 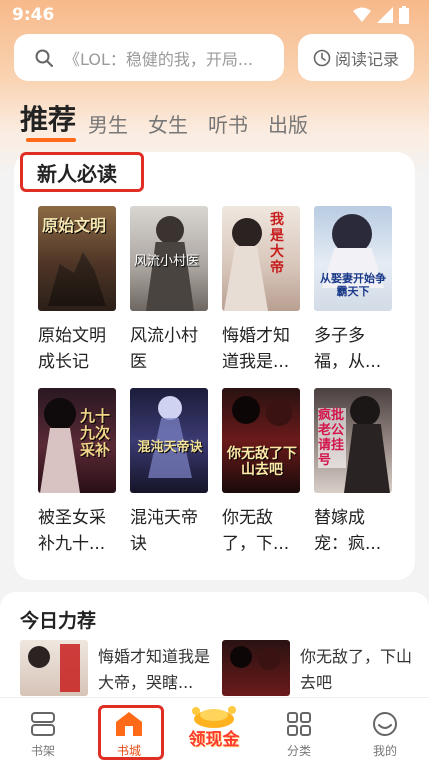 I want to click on tab-audiobook: 听书, so click(x=228, y=123).